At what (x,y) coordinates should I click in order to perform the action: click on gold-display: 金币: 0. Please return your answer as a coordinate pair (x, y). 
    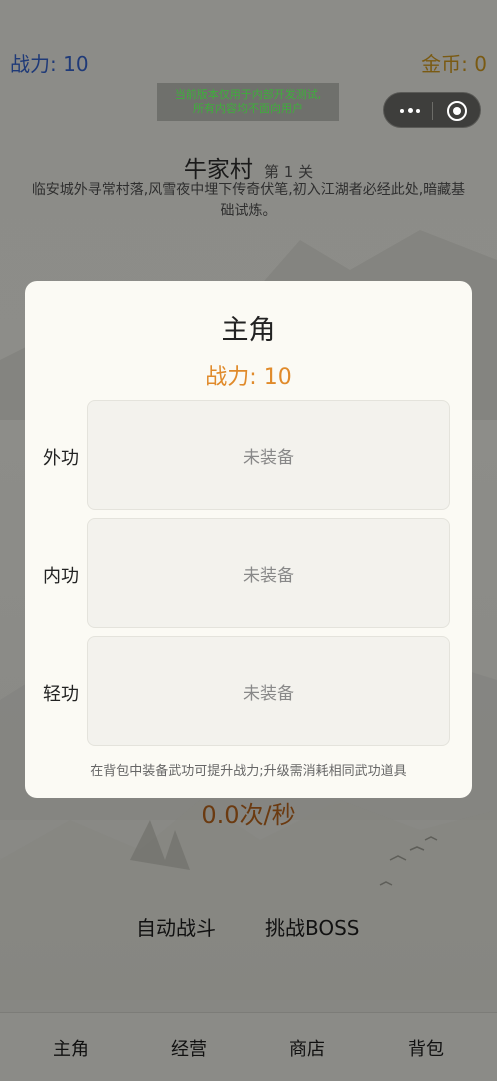
    Looking at the image, I should click on (454, 64).